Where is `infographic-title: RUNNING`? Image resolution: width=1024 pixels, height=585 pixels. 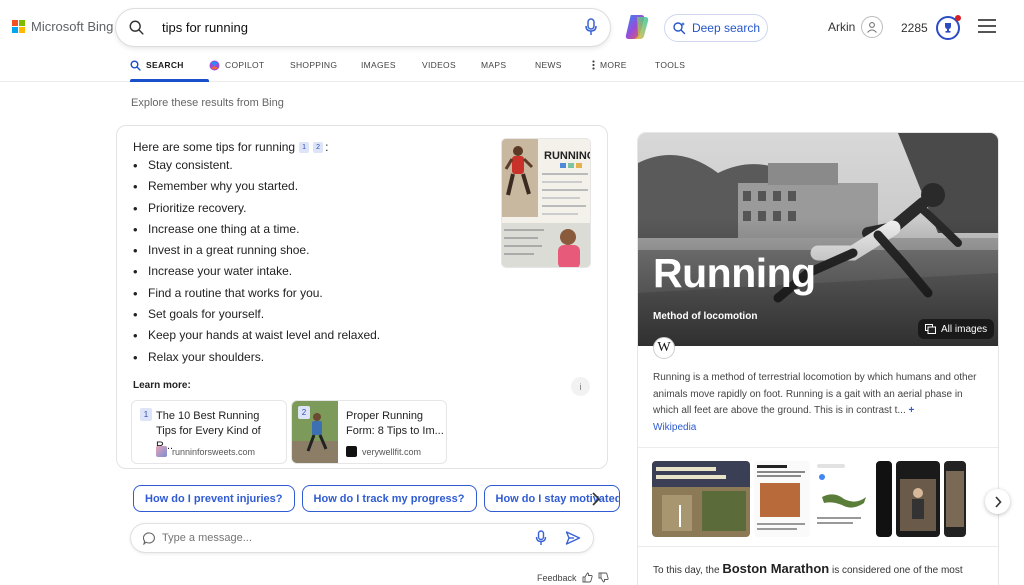 infographic-title: RUNNING is located at coordinates (567, 156).